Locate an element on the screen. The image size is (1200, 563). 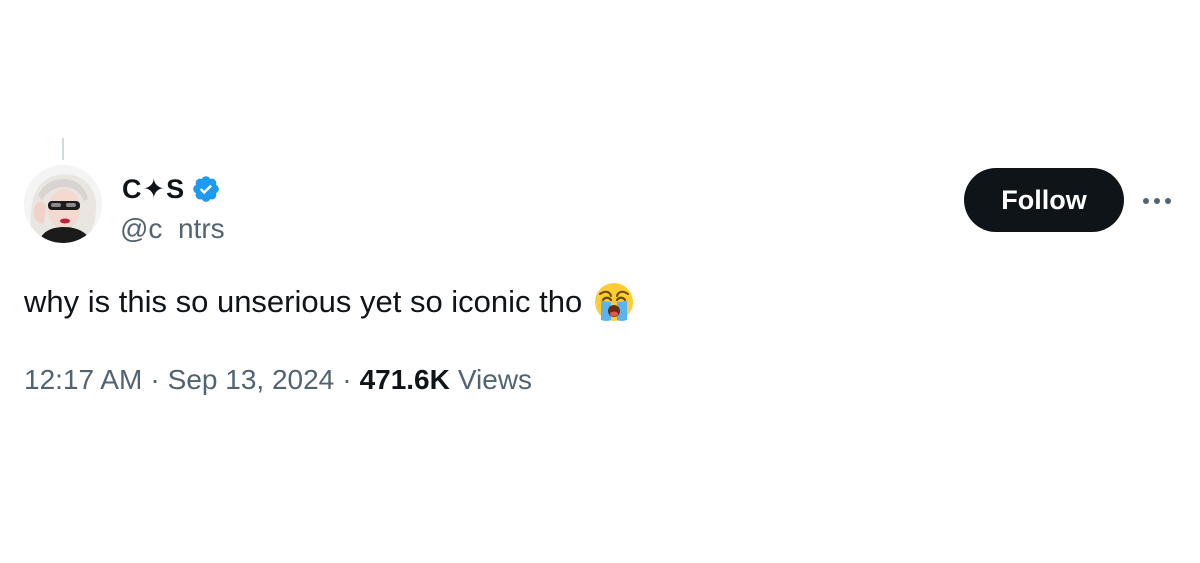
tweet-time: 12:17 AM is located at coordinates (83, 380).